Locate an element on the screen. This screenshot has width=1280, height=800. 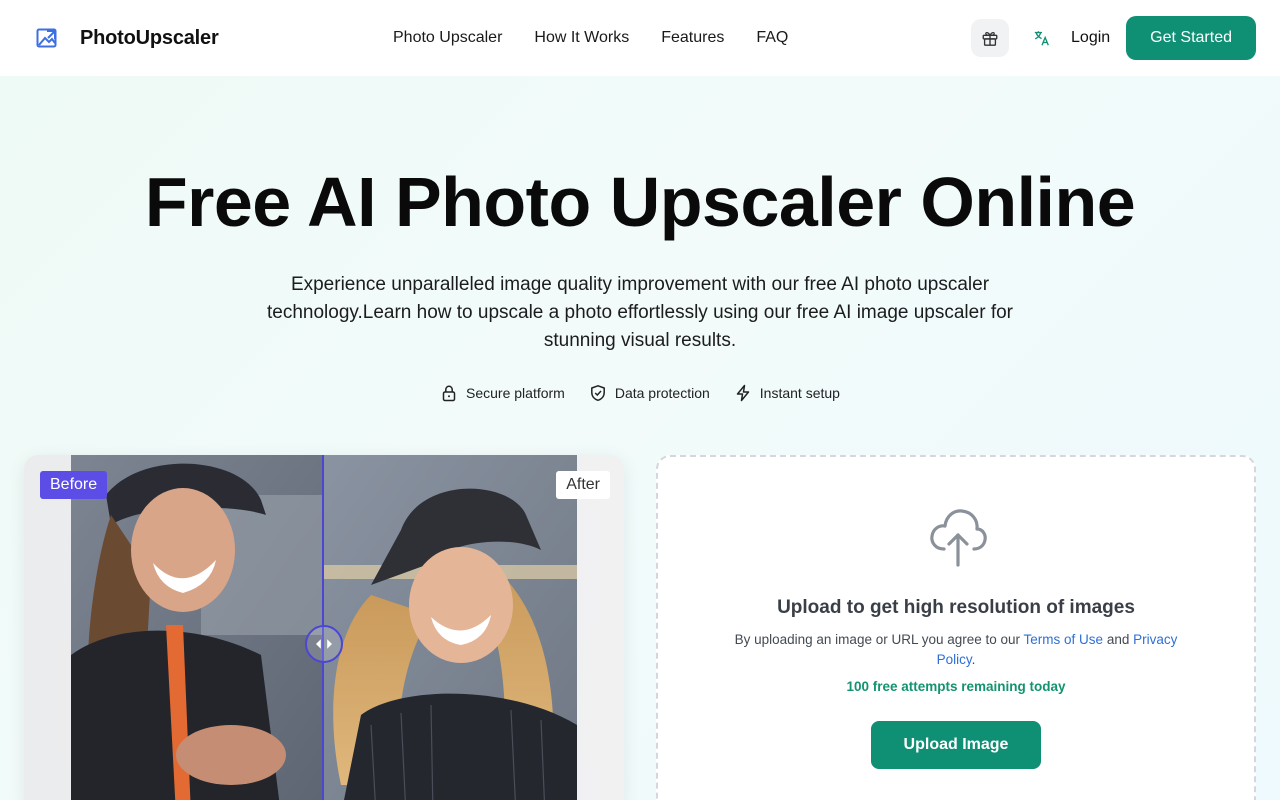
nav-how-it-works: How It Works is located at coordinates (581, 38).